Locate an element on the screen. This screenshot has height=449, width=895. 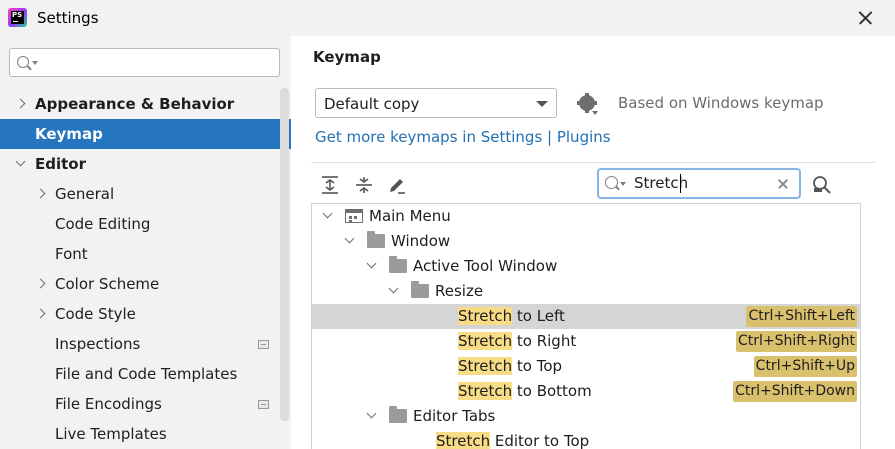
sidebar-item-editor: Editor is located at coordinates (145, 164).